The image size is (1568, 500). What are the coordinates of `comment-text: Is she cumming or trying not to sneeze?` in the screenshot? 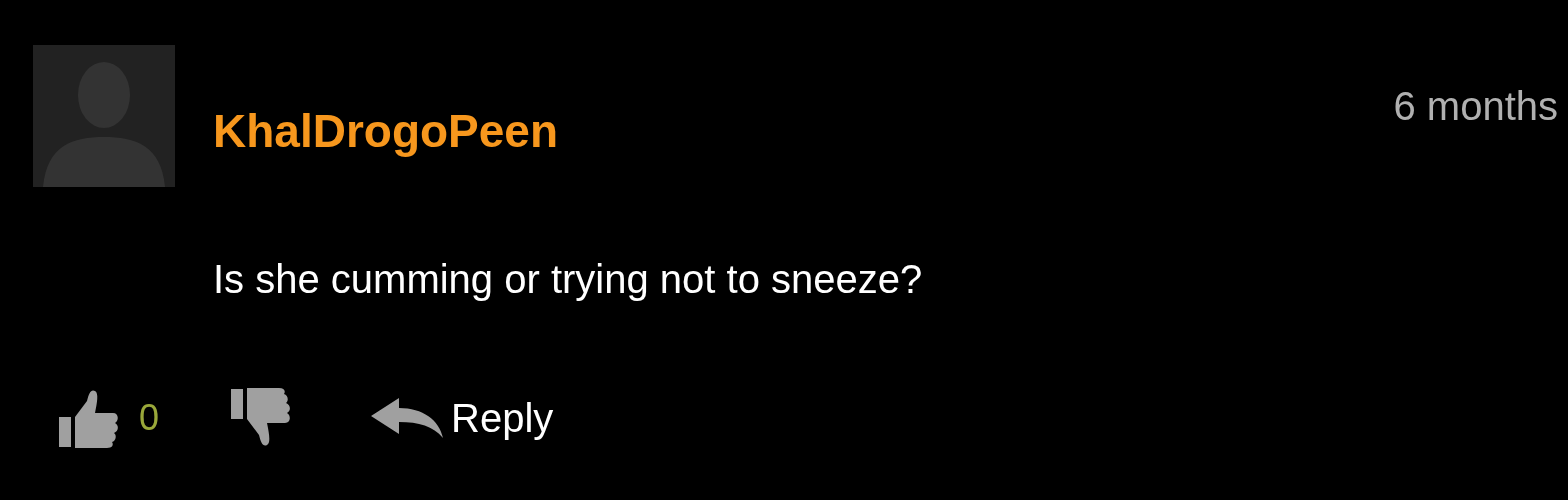 It's located at (568, 279).